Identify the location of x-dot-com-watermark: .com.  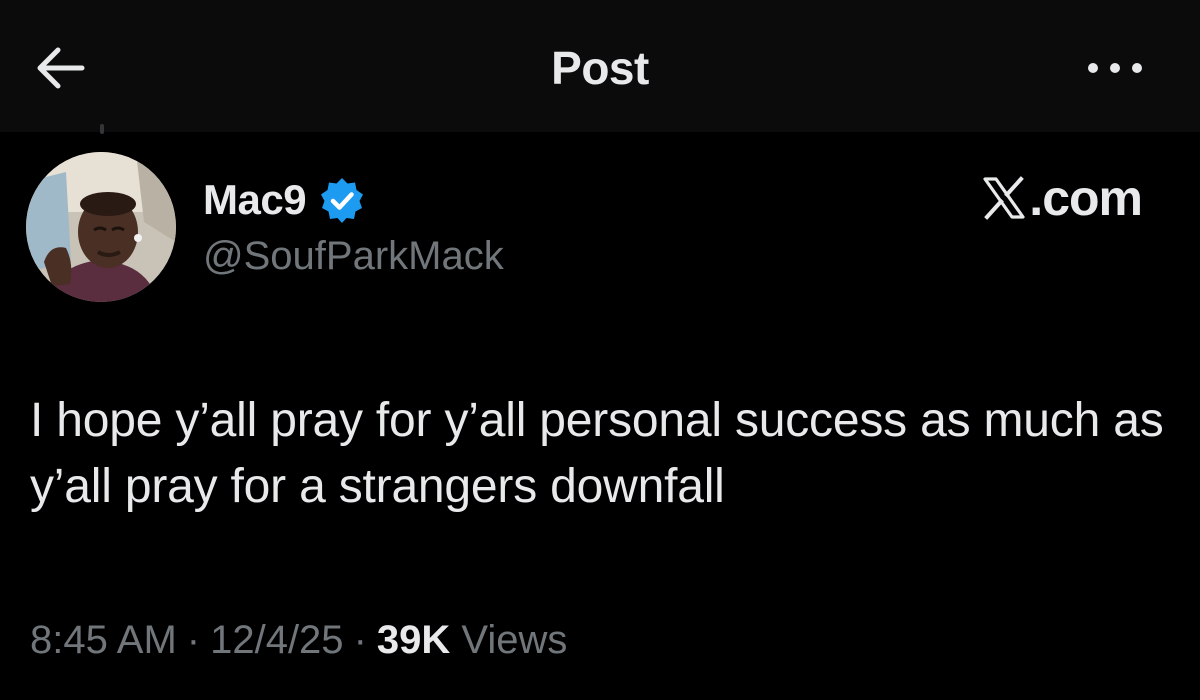
(1062, 198).